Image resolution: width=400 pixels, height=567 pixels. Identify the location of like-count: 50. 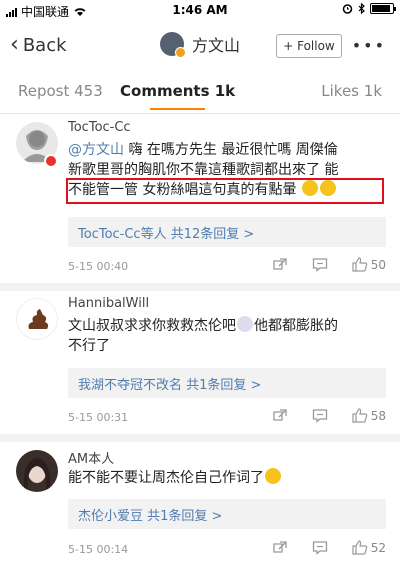
(378, 264).